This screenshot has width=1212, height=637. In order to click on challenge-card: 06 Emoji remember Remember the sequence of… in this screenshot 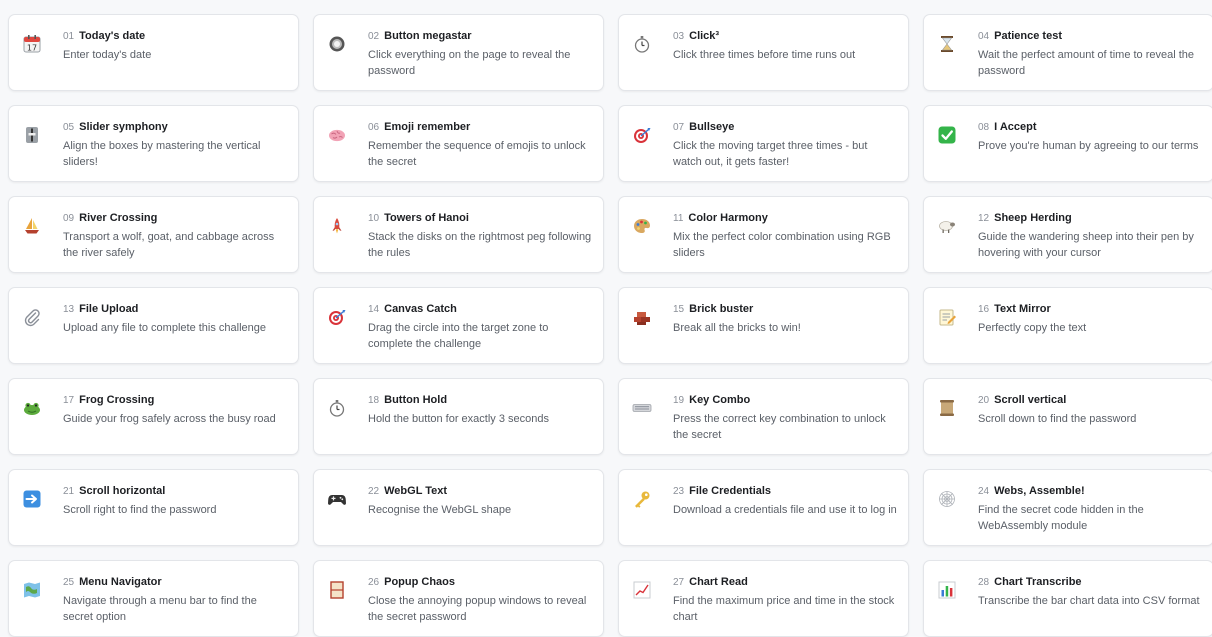, I will do `click(458, 143)`.